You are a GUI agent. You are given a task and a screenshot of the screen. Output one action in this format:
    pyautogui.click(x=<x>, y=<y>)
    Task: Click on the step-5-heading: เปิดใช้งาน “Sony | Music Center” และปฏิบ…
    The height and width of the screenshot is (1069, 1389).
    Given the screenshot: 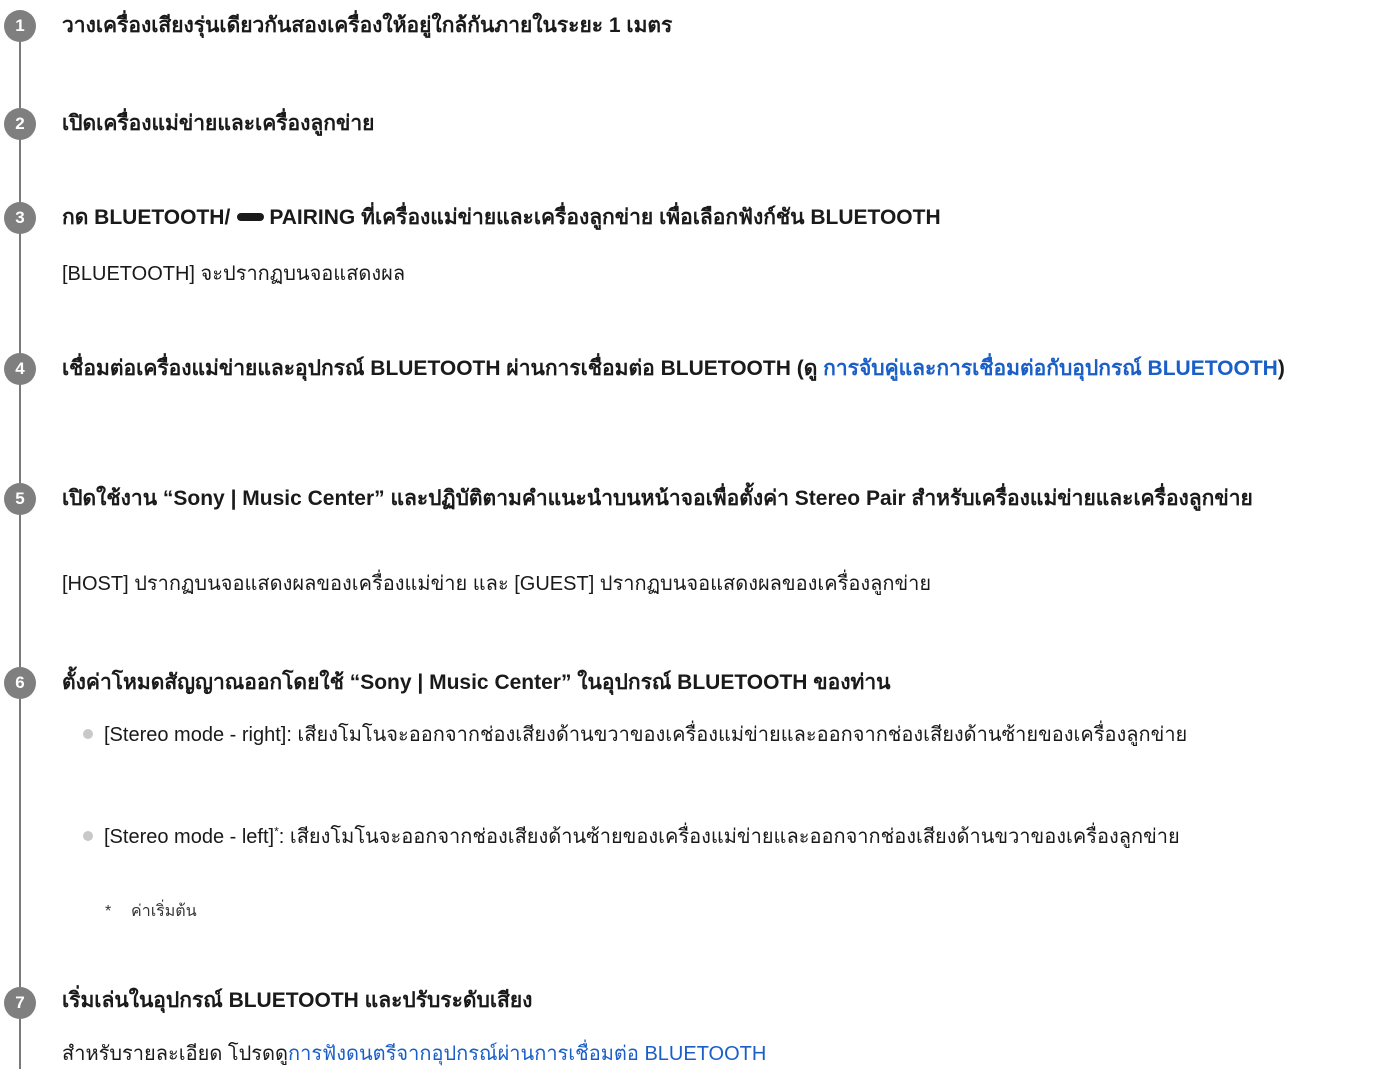 What is the action you would take?
    pyautogui.click(x=657, y=498)
    